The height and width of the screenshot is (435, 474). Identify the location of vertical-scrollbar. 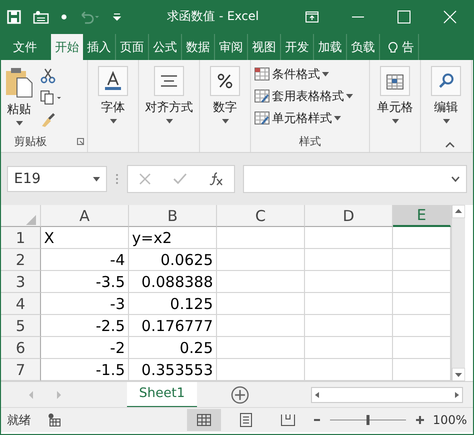
(458, 293).